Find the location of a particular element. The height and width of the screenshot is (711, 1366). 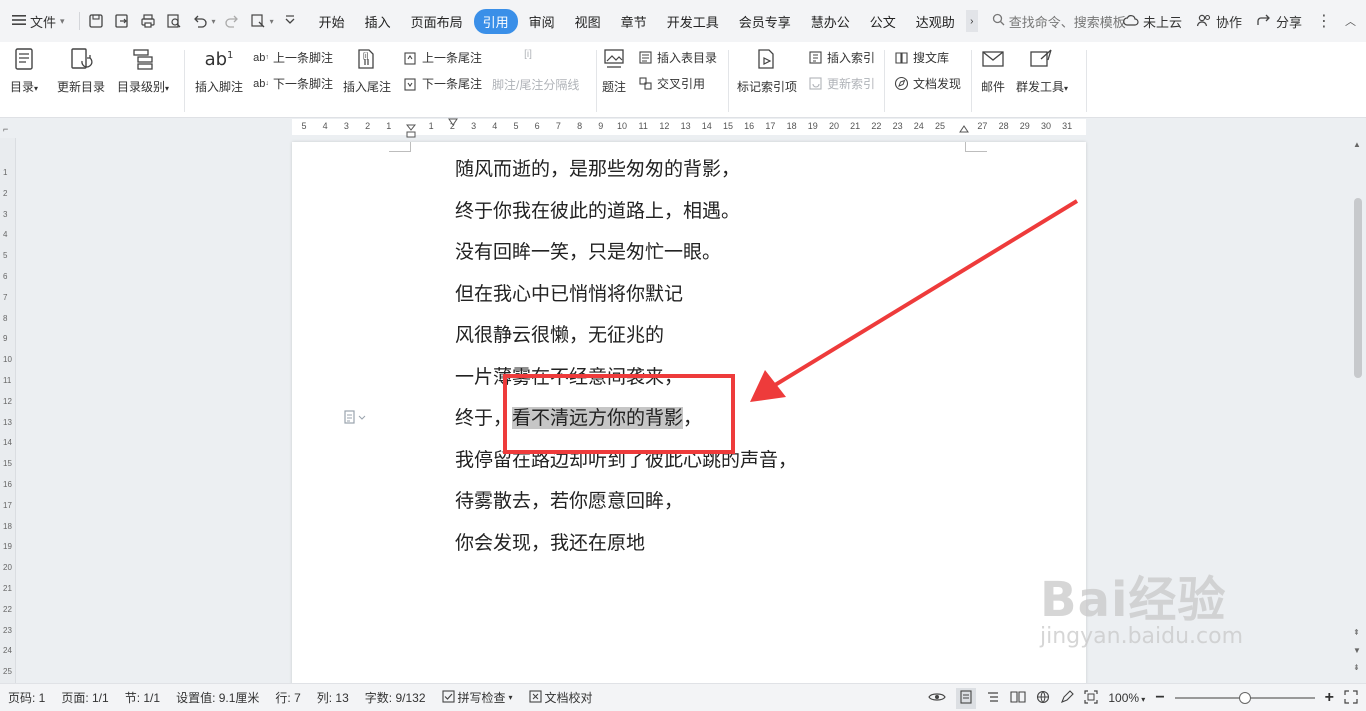

redo-icon is located at coordinates (232, 21).